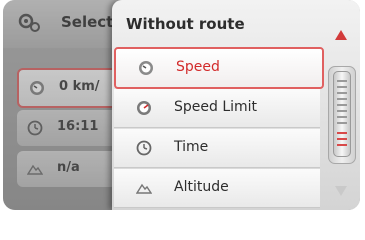 The width and height of the screenshot is (365, 240). Describe the element at coordinates (144, 148) in the screenshot. I see `clock-icon` at that location.